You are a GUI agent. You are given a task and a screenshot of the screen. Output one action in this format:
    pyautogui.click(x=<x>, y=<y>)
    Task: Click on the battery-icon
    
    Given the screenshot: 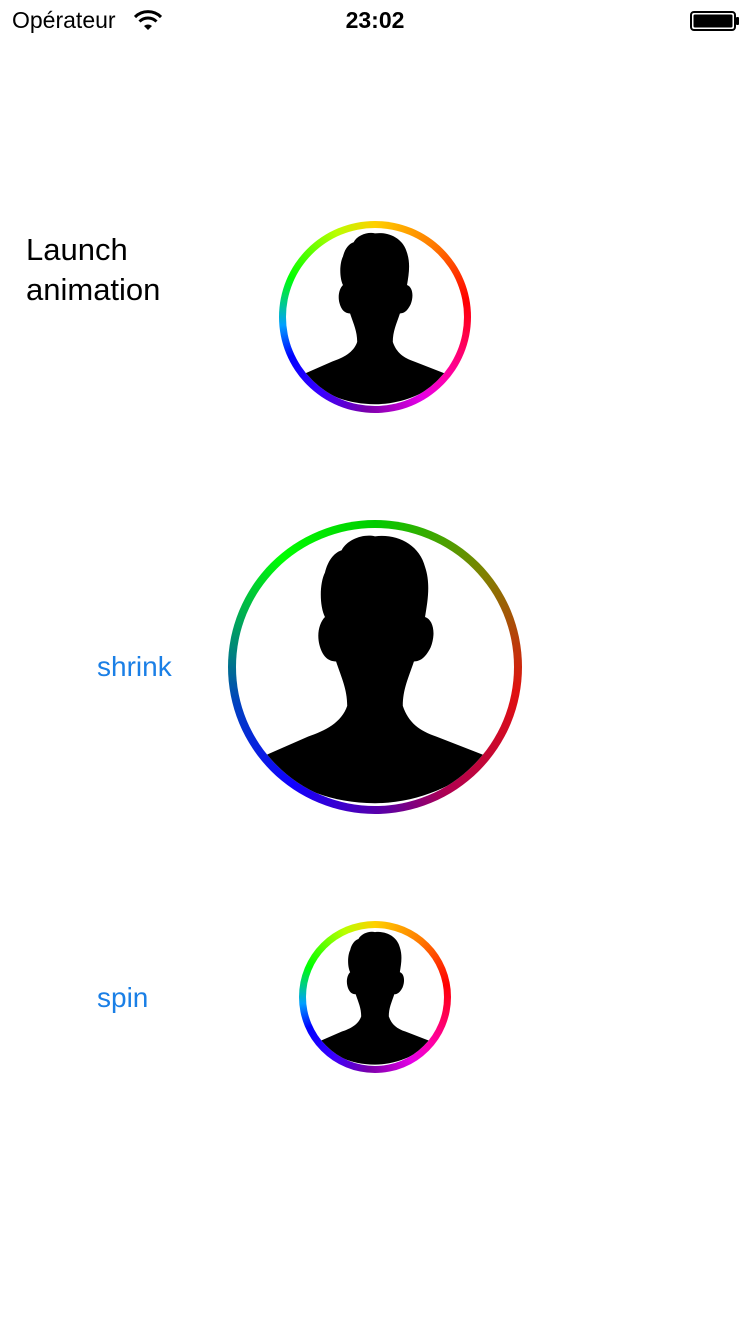 What is the action you would take?
    pyautogui.click(x=714, y=21)
    